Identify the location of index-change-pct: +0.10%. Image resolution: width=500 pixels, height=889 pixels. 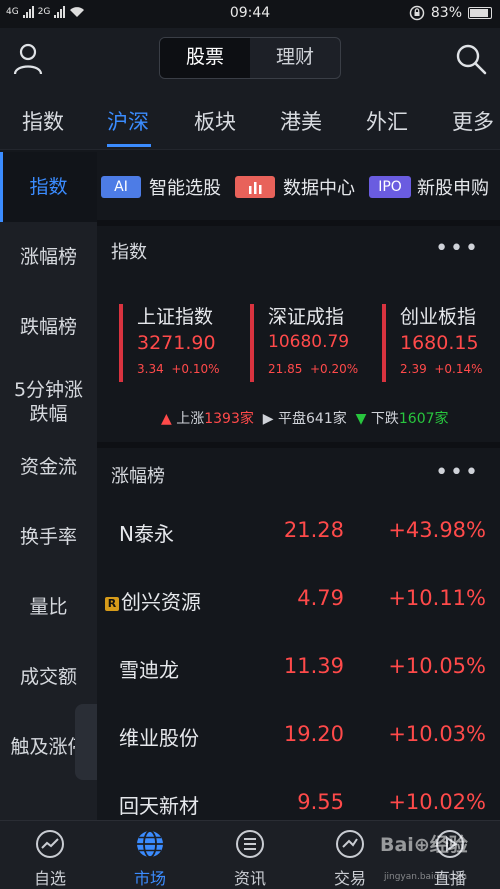
(195, 369).